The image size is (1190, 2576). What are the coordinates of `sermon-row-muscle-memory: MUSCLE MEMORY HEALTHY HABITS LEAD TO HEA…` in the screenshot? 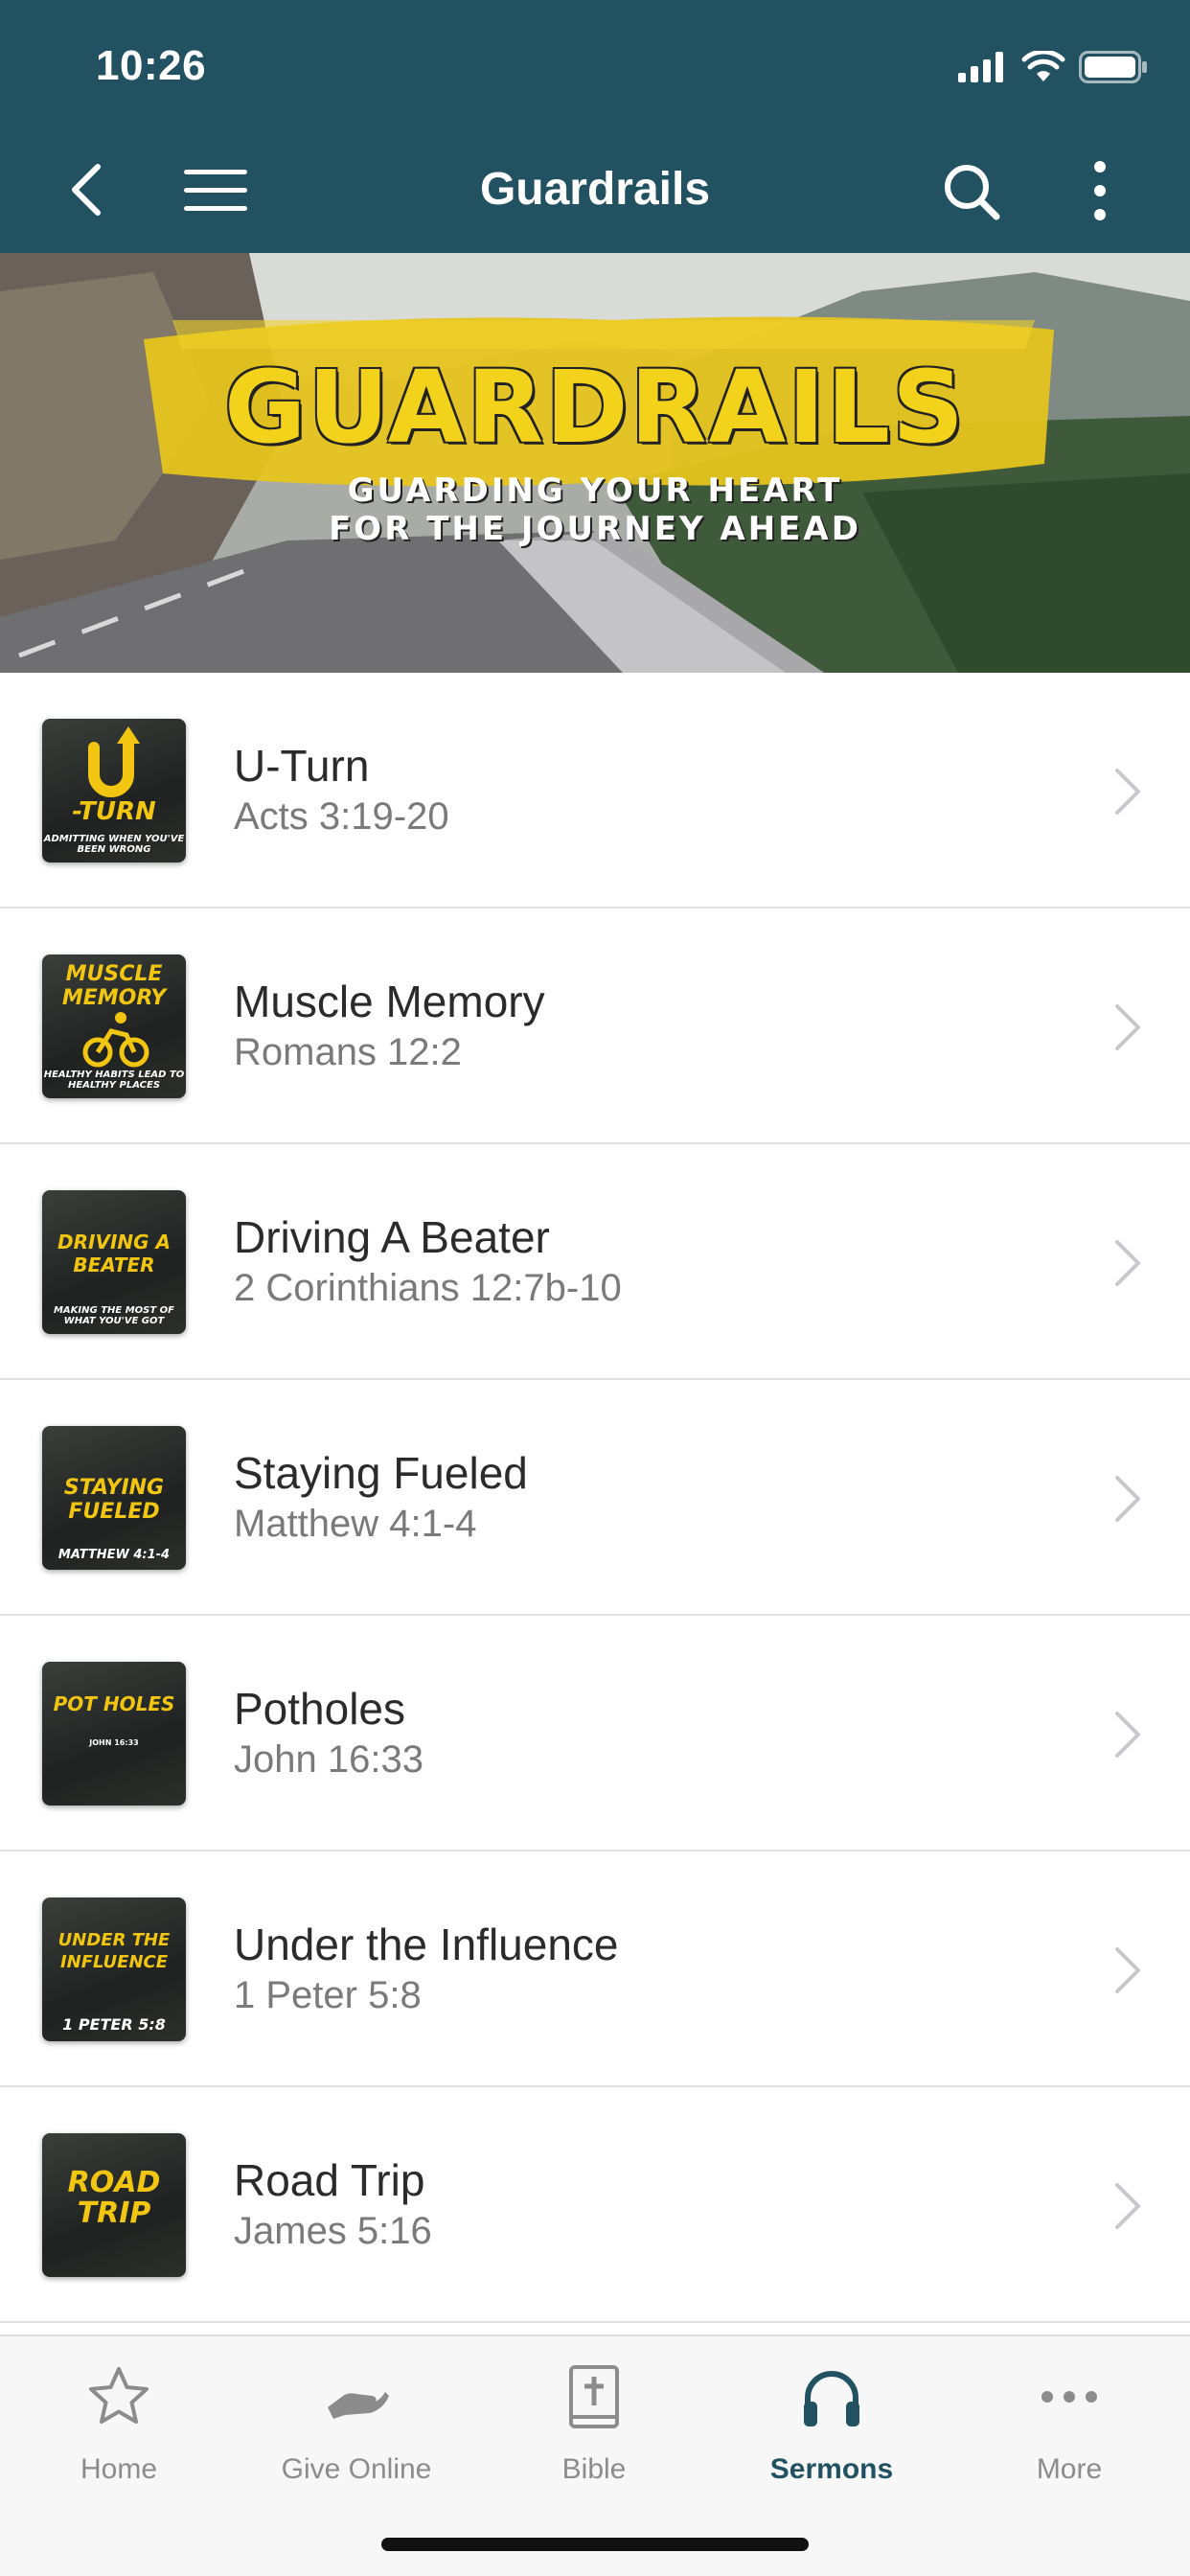 It's located at (595, 1026).